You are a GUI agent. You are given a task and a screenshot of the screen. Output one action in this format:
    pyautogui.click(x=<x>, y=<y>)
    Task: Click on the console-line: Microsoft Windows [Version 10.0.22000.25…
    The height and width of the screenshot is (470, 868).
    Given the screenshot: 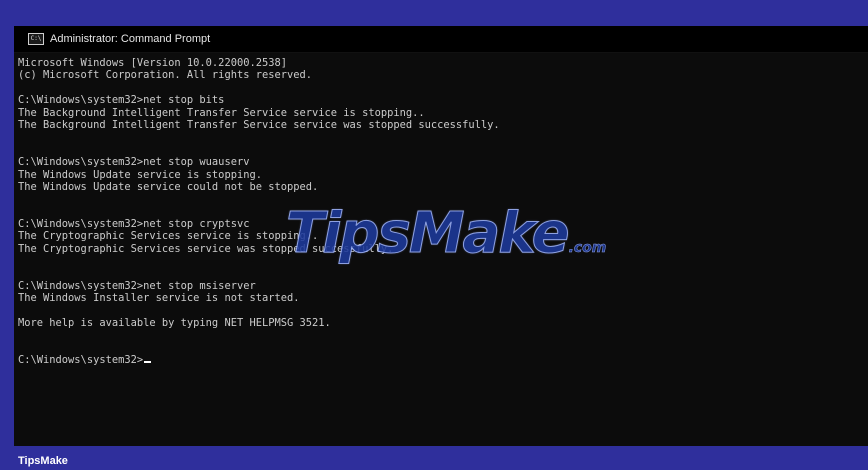 What is the action you would take?
    pyautogui.click(x=152, y=63)
    